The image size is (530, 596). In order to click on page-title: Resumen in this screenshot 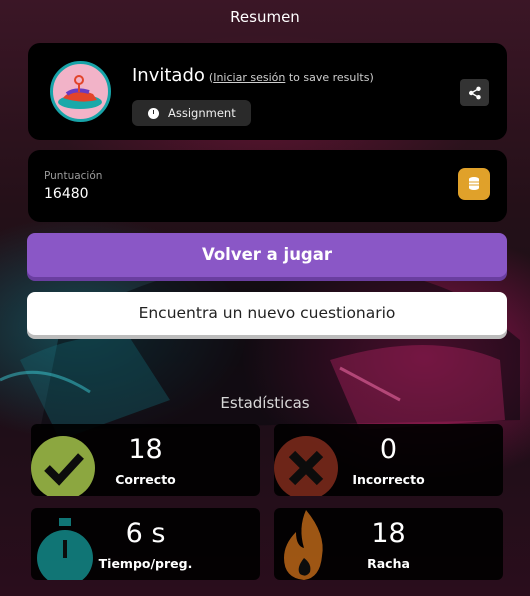, I will do `click(265, 17)`.